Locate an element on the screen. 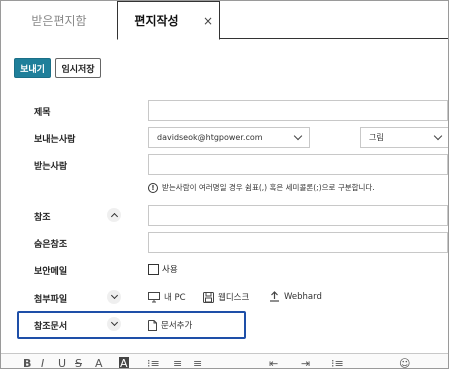  attach-webhard-button: Webhard is located at coordinates (295, 296).